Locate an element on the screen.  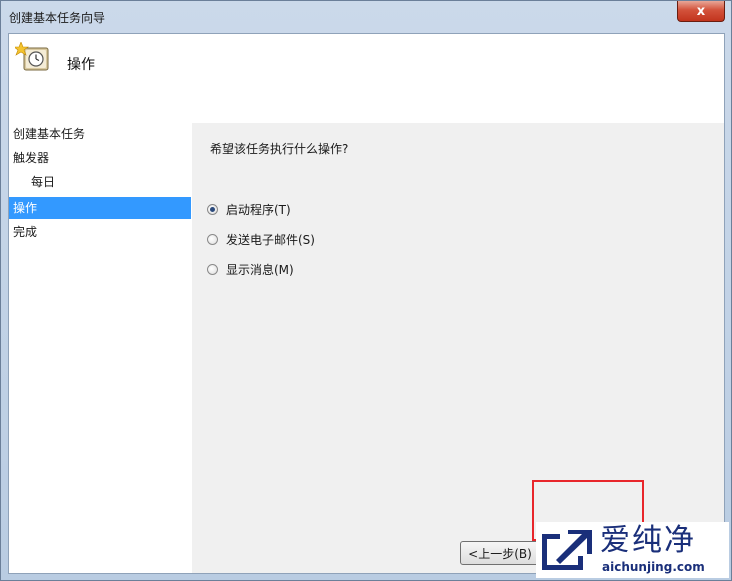
task-clock-icon is located at coordinates (32, 56).